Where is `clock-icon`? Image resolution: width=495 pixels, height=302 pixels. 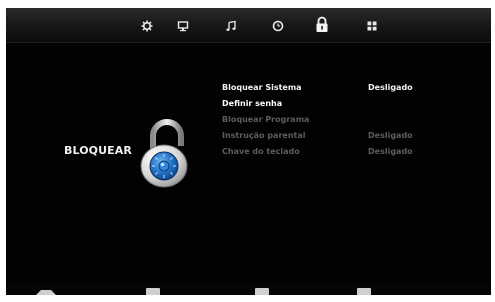
clock-icon is located at coordinates (278, 26).